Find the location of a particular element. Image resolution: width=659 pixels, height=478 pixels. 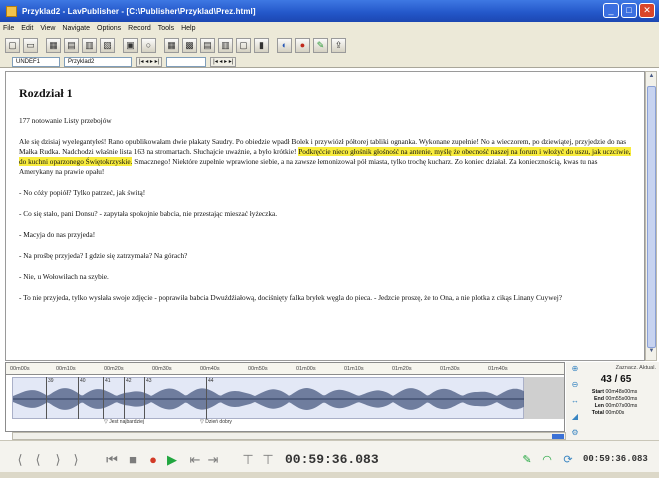

segment-number: 40 is located at coordinates (83, 381).